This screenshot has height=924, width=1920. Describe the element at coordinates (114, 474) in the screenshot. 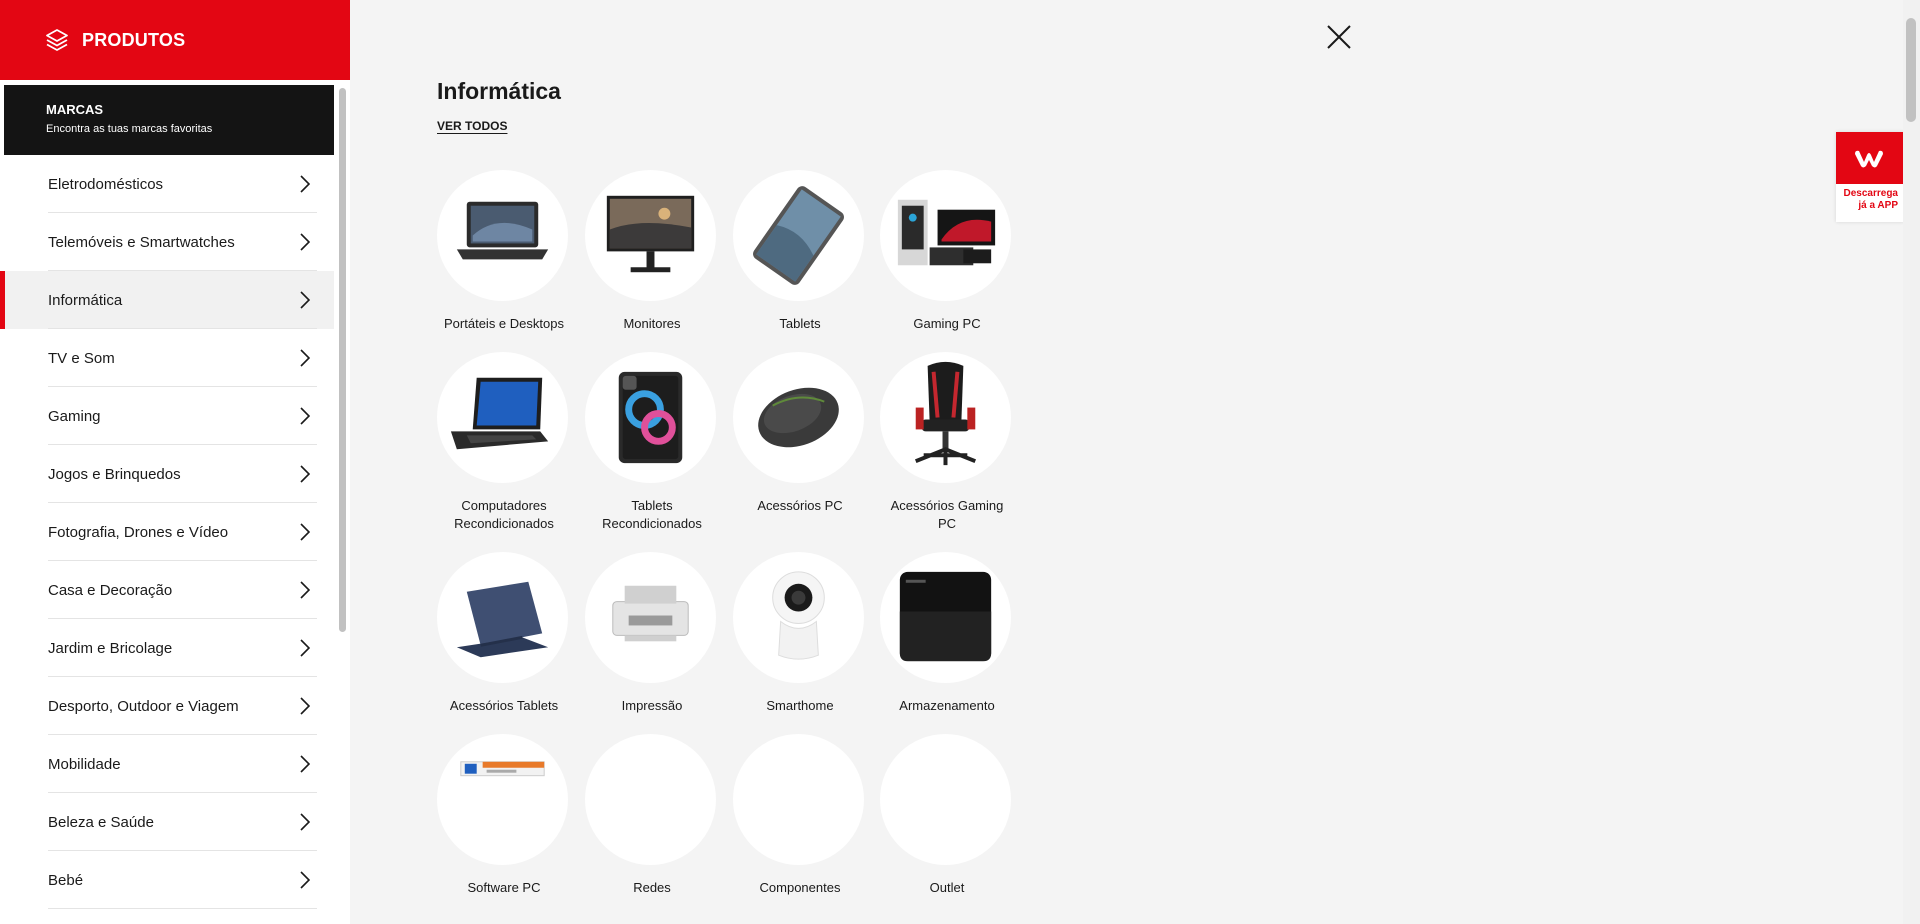

I see `sidebar-item-label: Jogos e Brinquedos` at that location.